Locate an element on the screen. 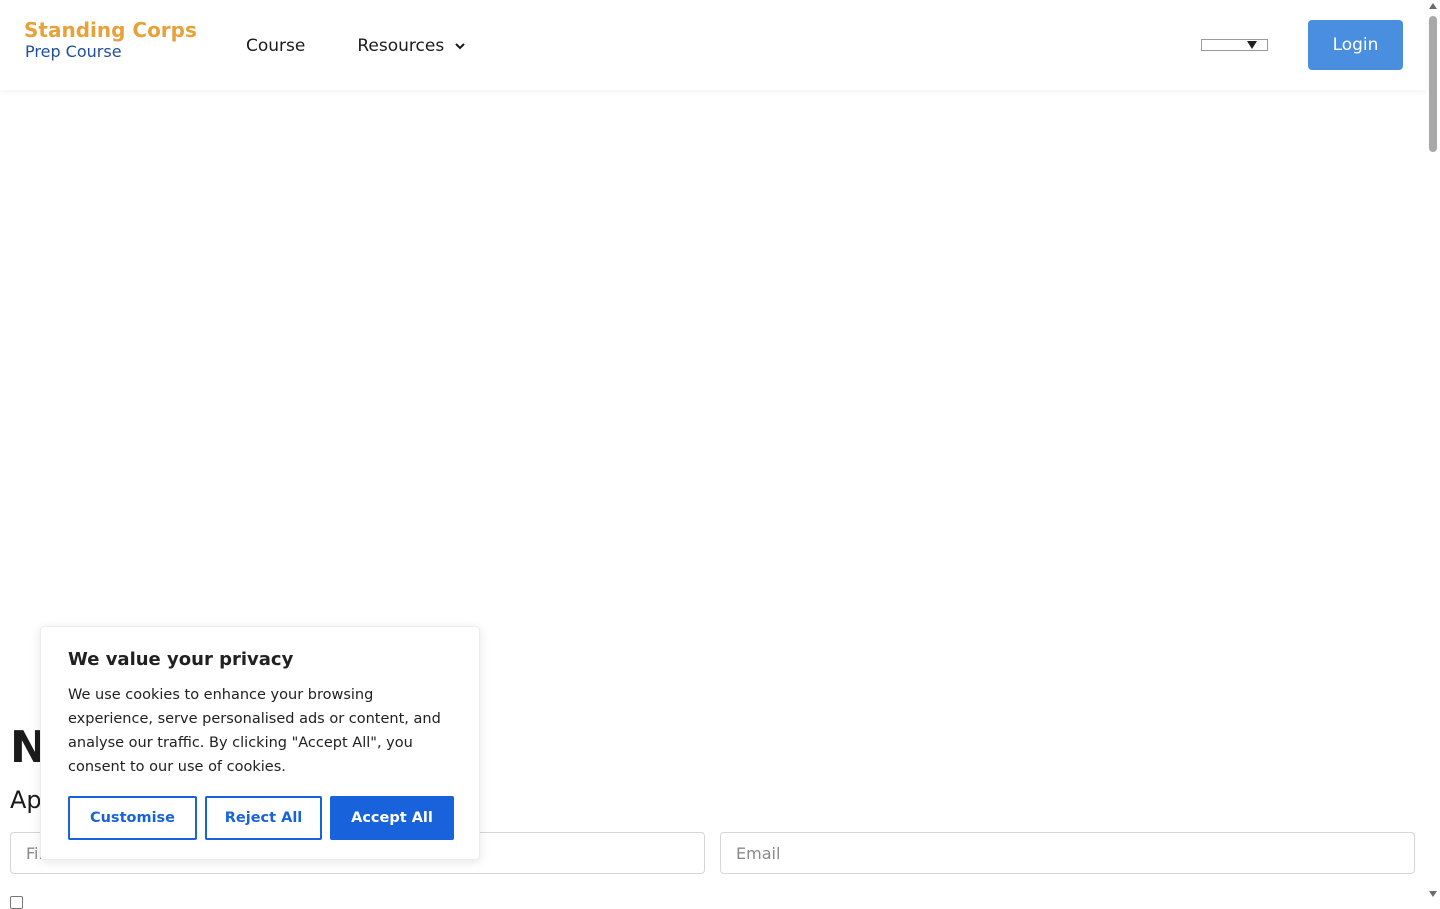 This screenshot has height=909, width=1440. nav-item-course: Course is located at coordinates (275, 46).